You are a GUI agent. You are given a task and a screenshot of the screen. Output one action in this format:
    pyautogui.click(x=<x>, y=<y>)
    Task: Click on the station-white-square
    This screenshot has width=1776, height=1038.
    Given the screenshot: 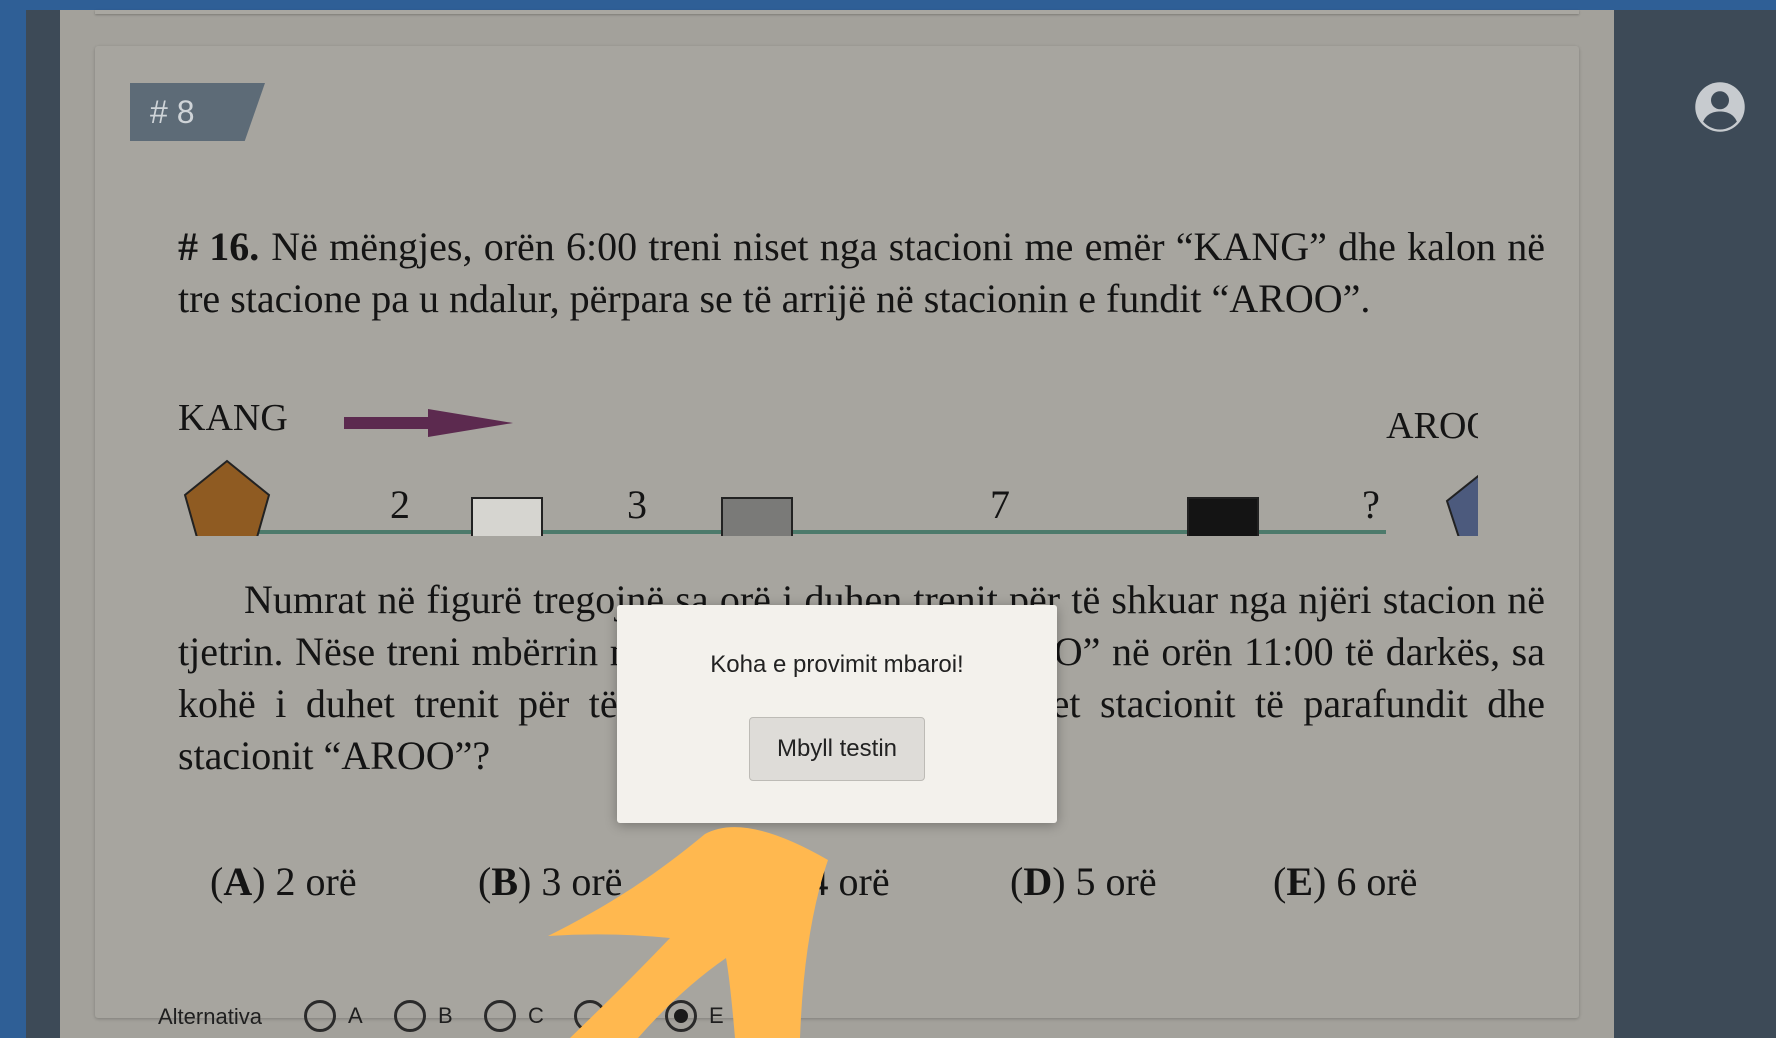 What is the action you would take?
    pyautogui.click(x=507, y=516)
    